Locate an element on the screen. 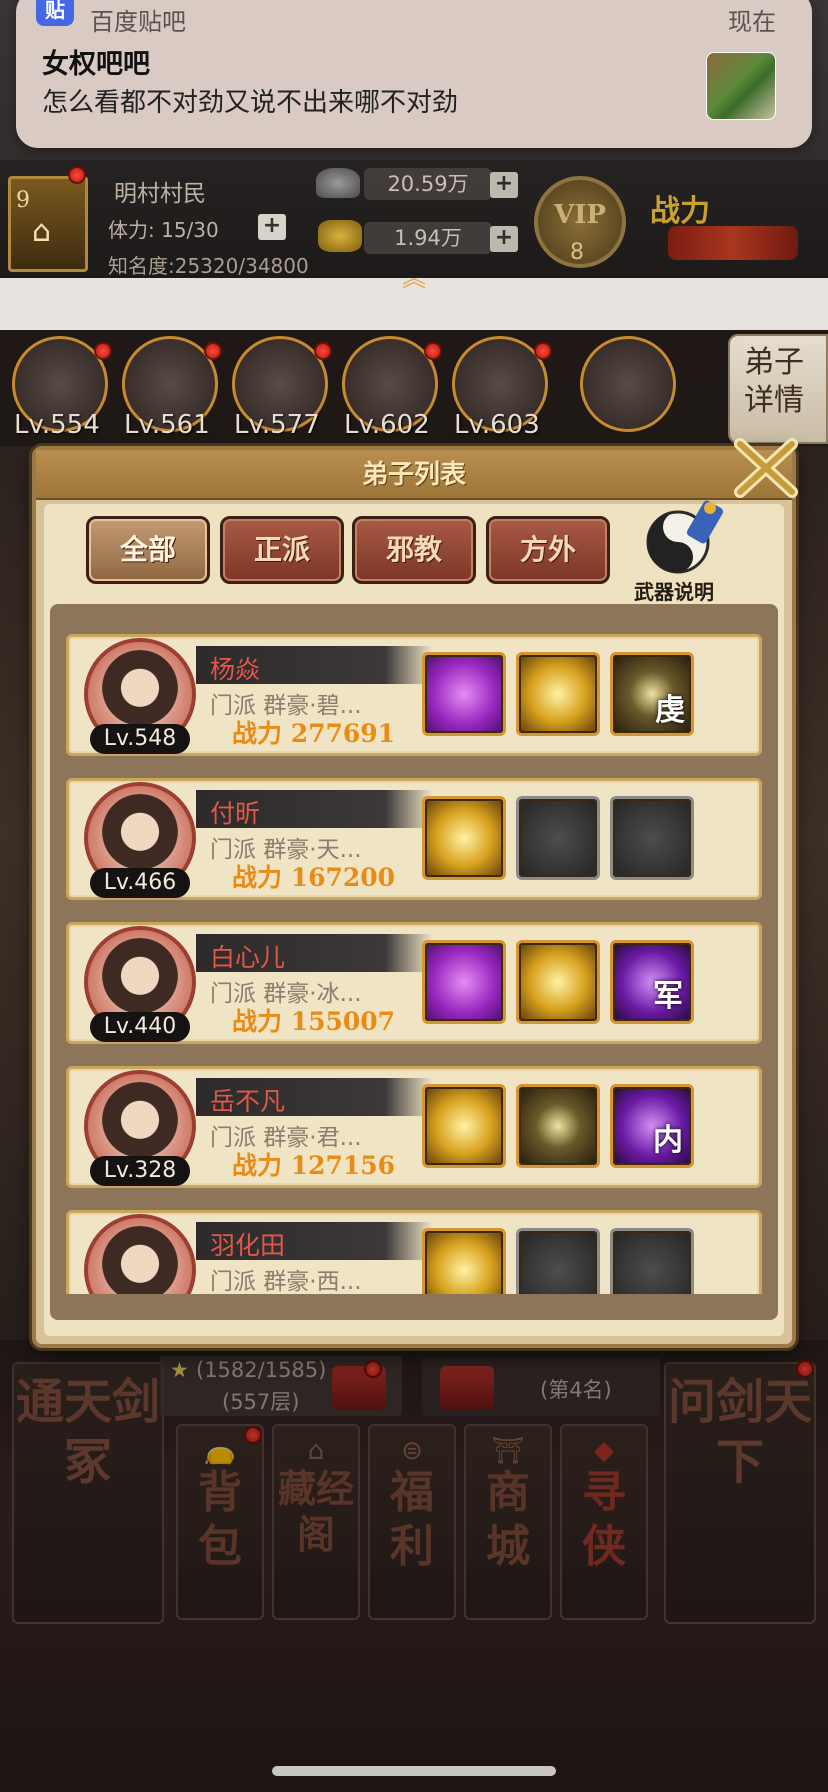 The image size is (828, 1792). tieba-app-icon: 贴 is located at coordinates (55, 13).